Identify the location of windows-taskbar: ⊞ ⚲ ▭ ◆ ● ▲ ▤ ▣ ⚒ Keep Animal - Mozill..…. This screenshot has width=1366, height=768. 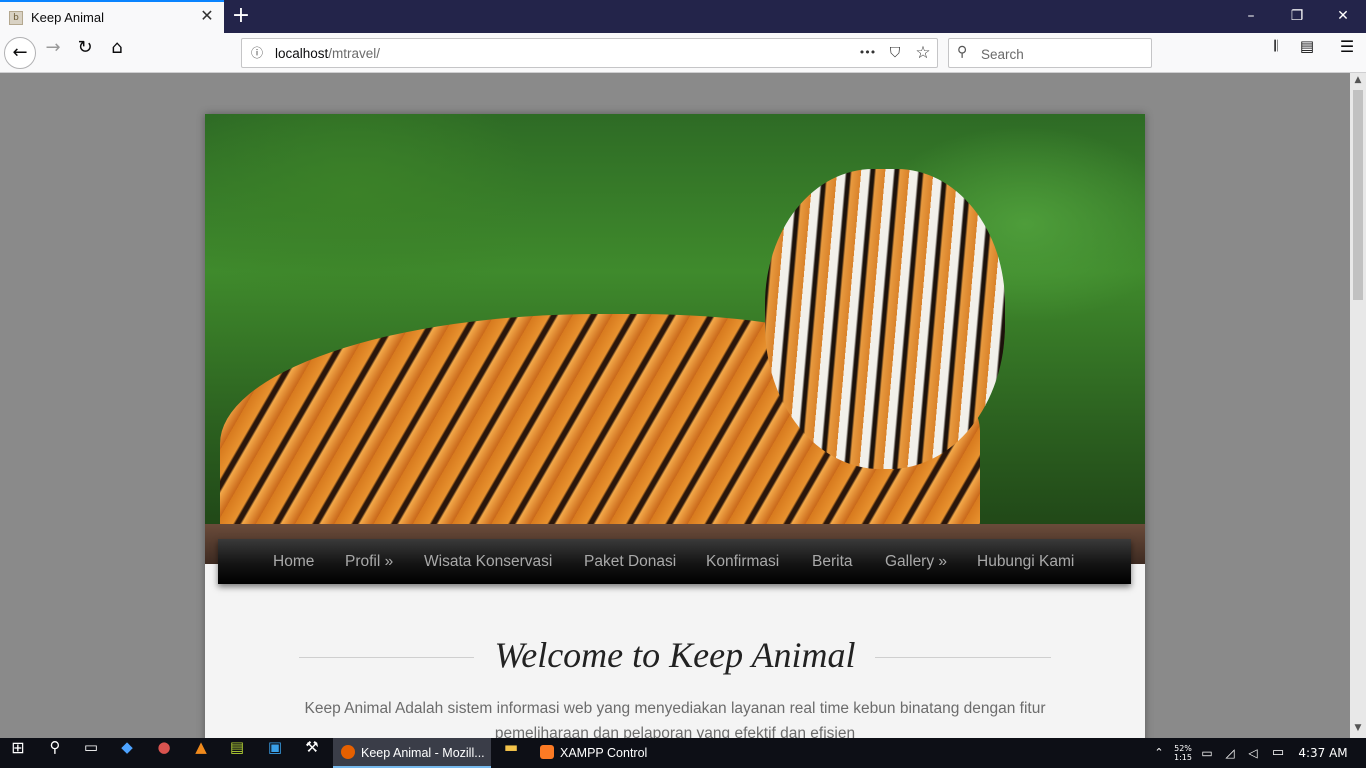
(683, 753).